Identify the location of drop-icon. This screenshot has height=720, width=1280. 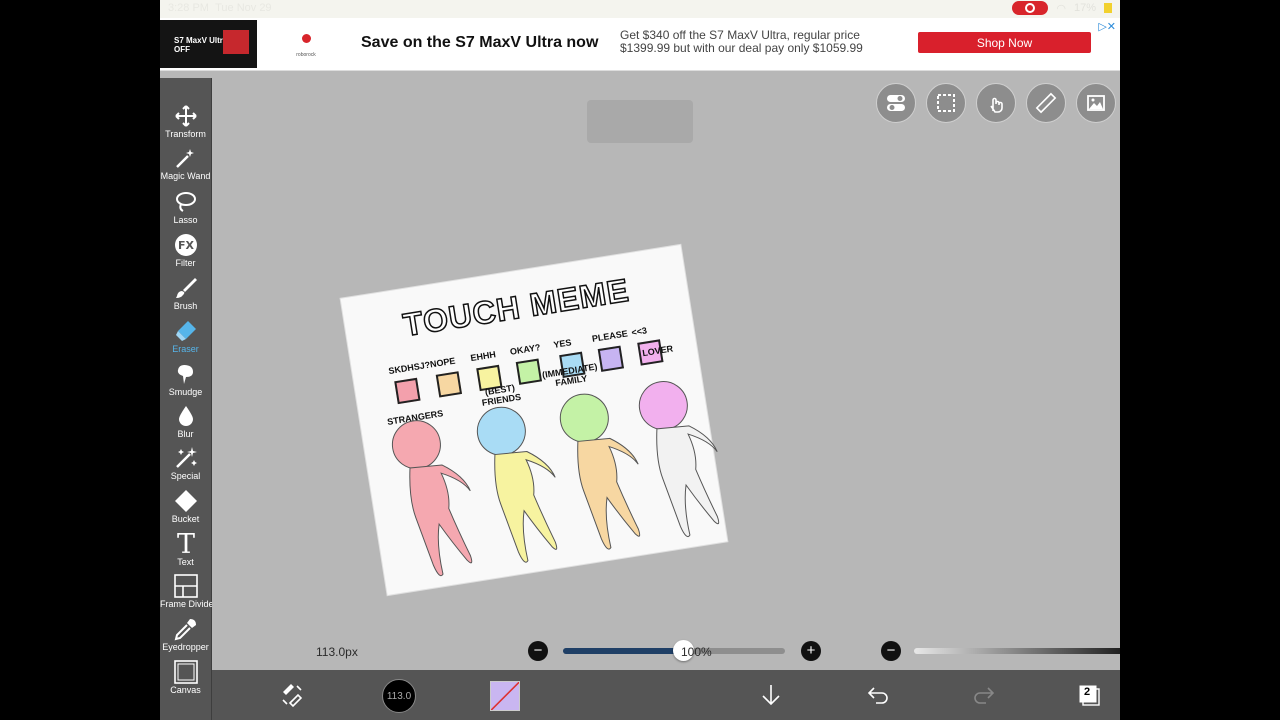
(185, 415).